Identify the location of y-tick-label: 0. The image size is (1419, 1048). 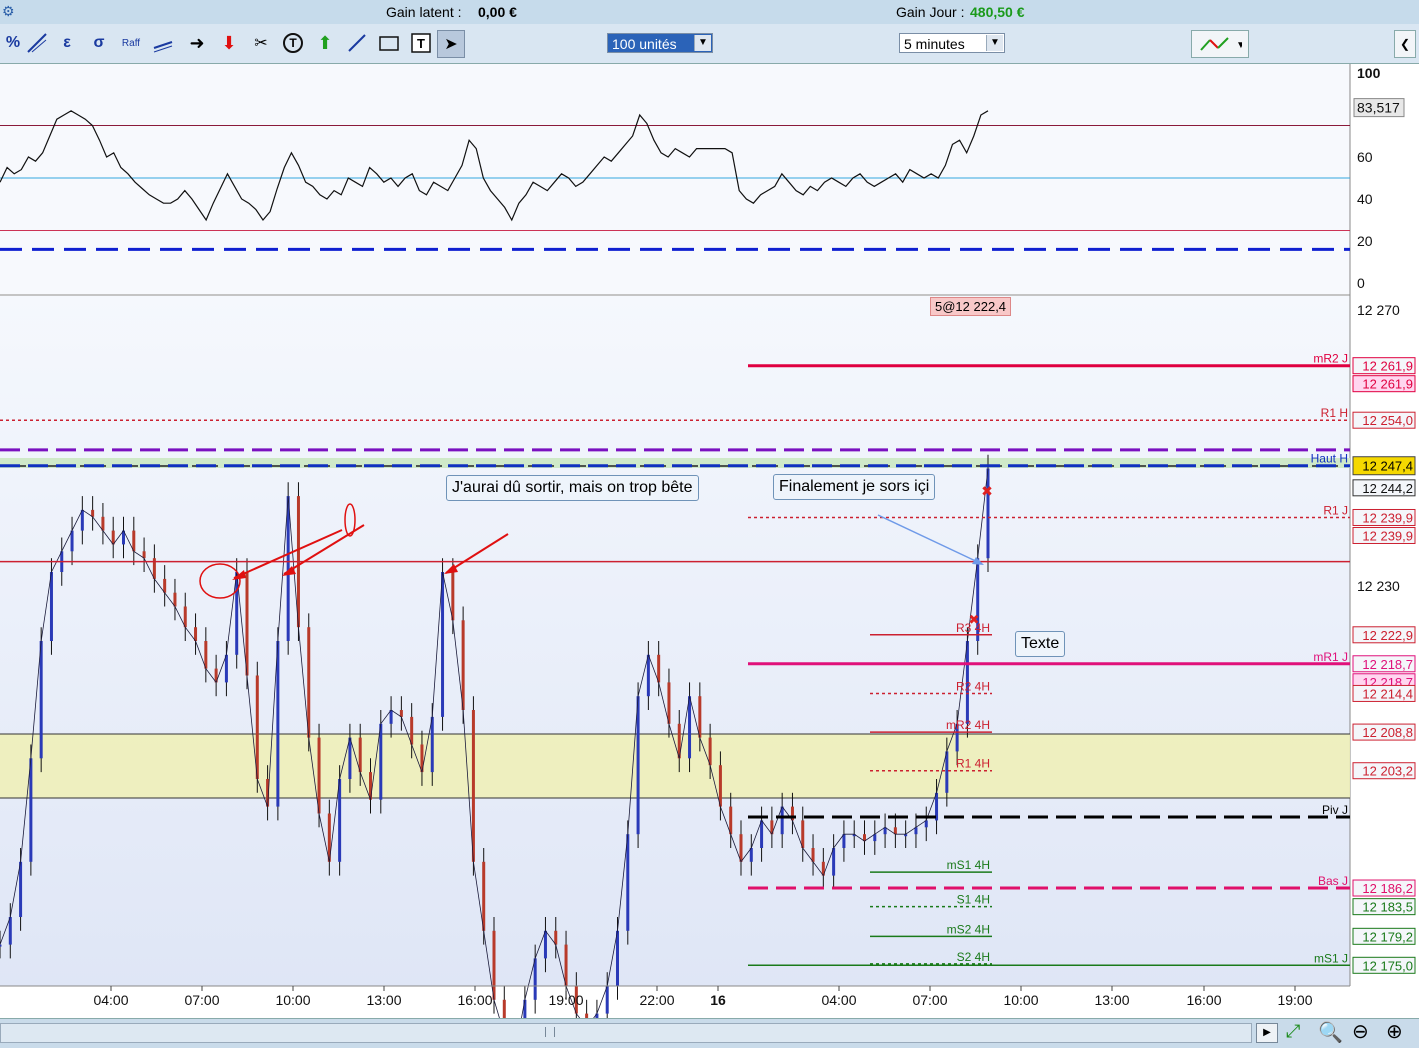
(1361, 283).